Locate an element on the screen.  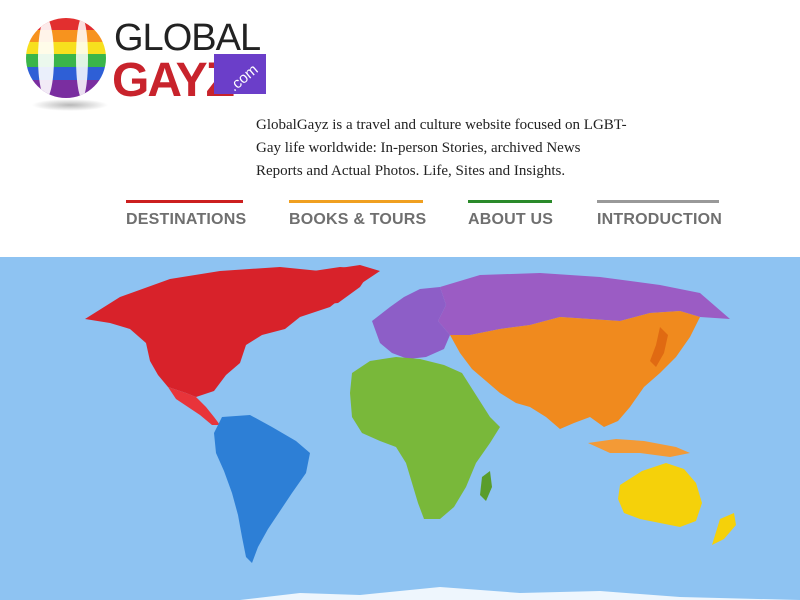
logo-word-global: GLOBAL is located at coordinates (187, 38).